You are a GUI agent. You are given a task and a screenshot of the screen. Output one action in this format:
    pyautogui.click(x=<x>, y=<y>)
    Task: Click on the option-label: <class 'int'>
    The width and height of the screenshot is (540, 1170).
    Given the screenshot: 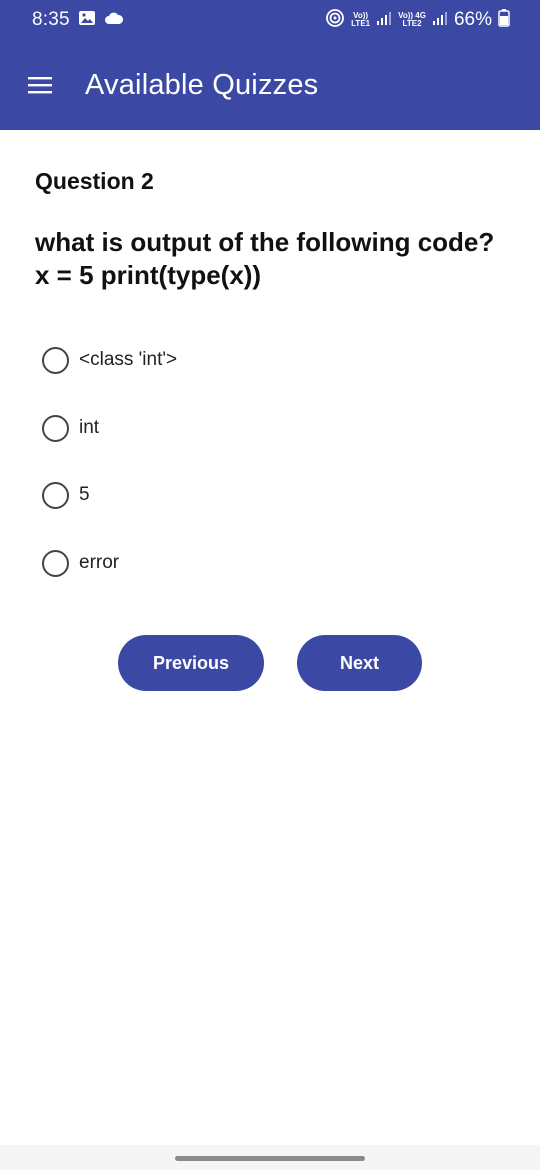 What is the action you would take?
    pyautogui.click(x=128, y=359)
    